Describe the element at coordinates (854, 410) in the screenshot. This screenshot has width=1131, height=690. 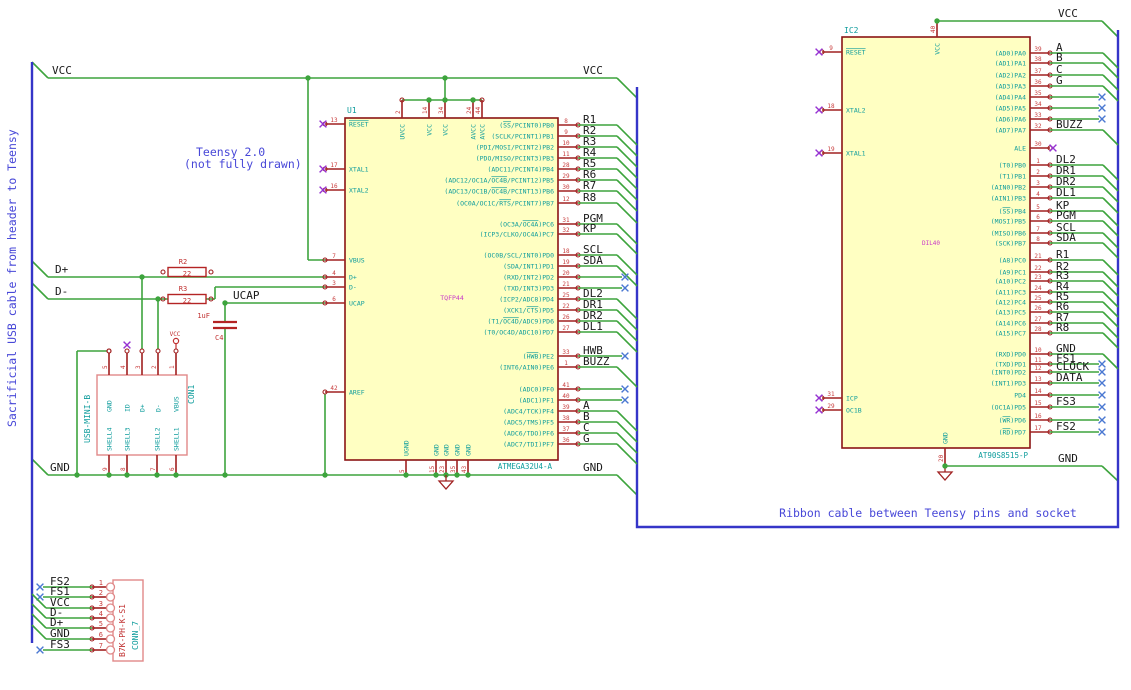
I see `pin-name: OC1B` at that location.